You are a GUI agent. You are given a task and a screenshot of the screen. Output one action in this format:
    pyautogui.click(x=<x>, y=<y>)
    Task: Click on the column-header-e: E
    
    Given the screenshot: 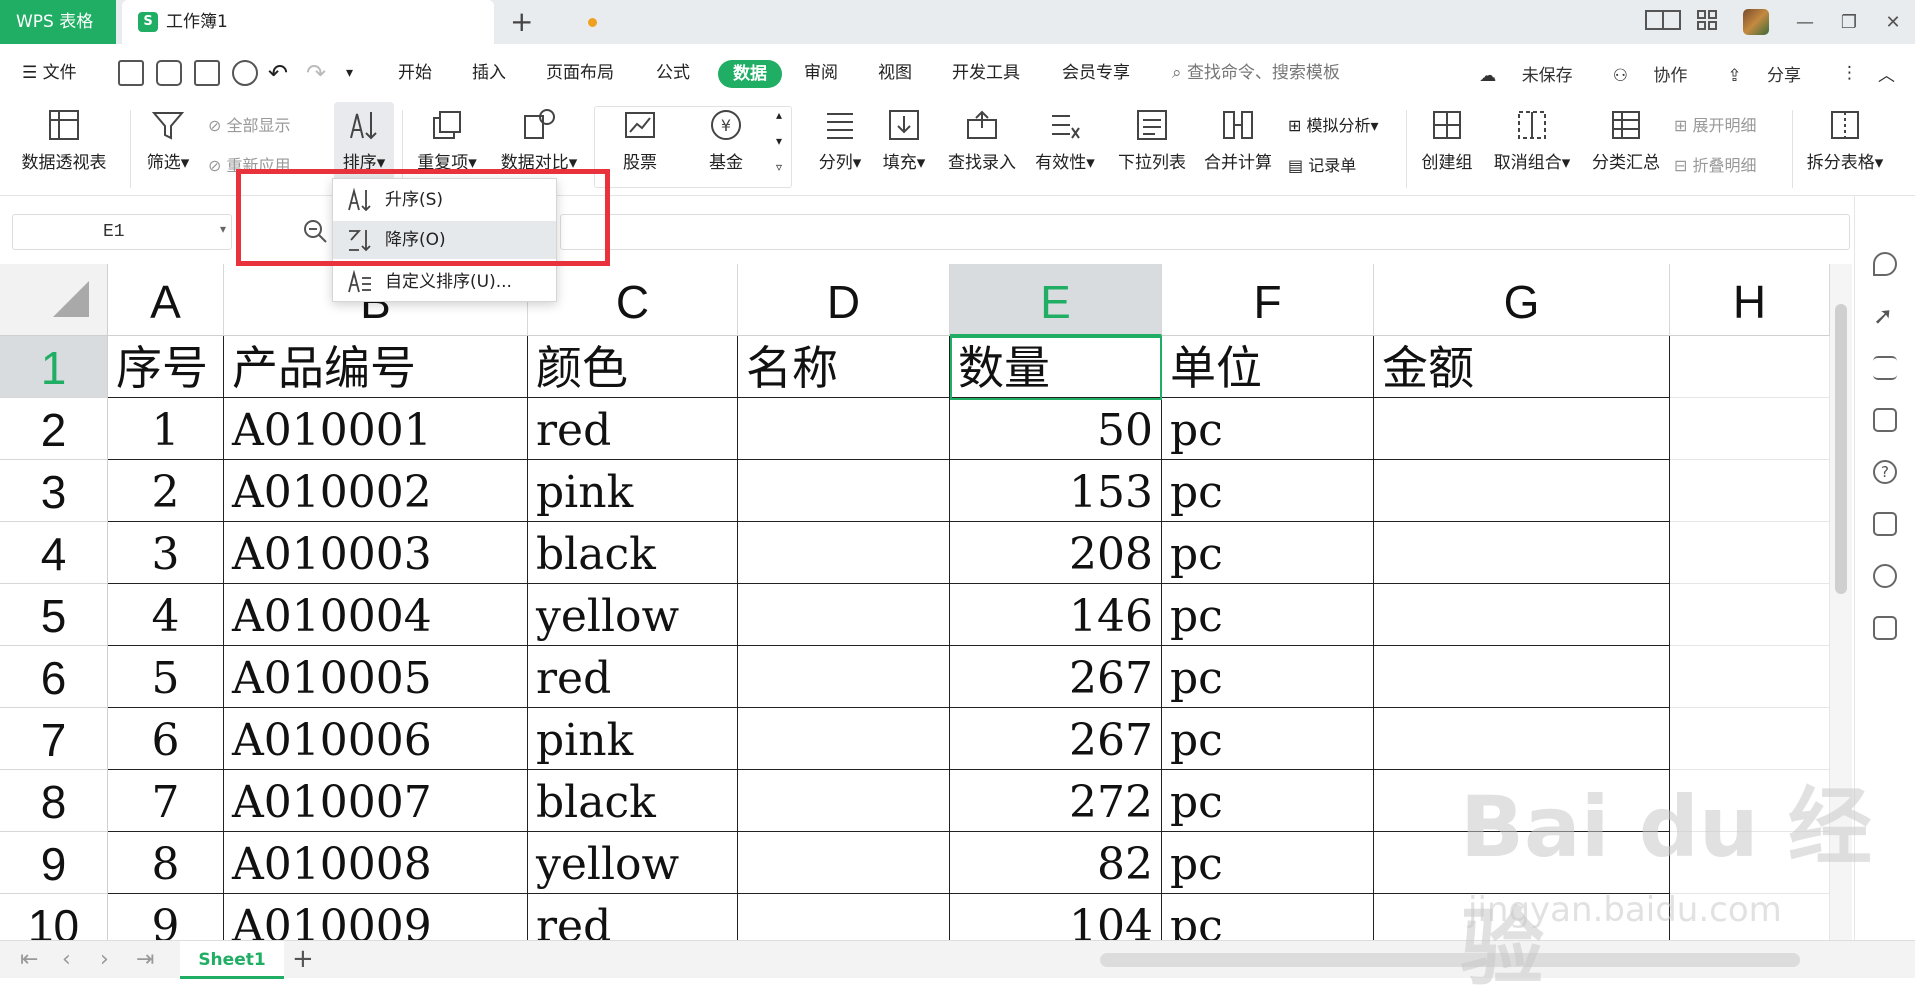 What is the action you would take?
    pyautogui.click(x=1056, y=300)
    